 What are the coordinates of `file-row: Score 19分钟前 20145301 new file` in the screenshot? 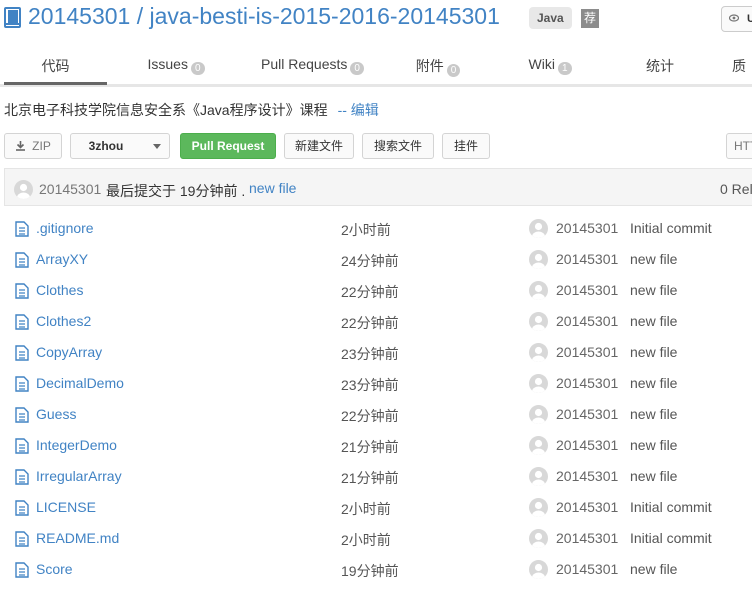 It's located at (376, 569).